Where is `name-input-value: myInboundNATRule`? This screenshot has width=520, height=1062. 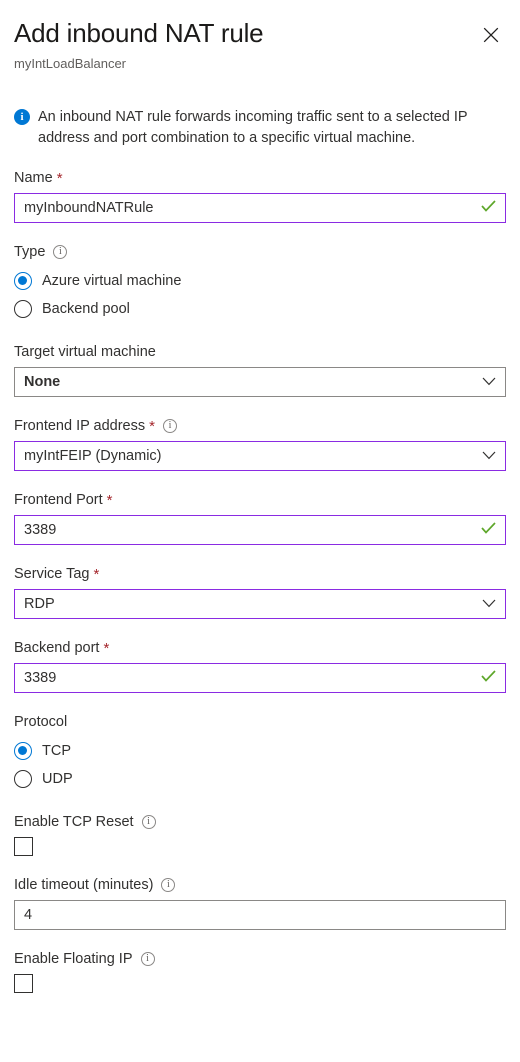
name-input-value: myInboundNATRule is located at coordinates (89, 208).